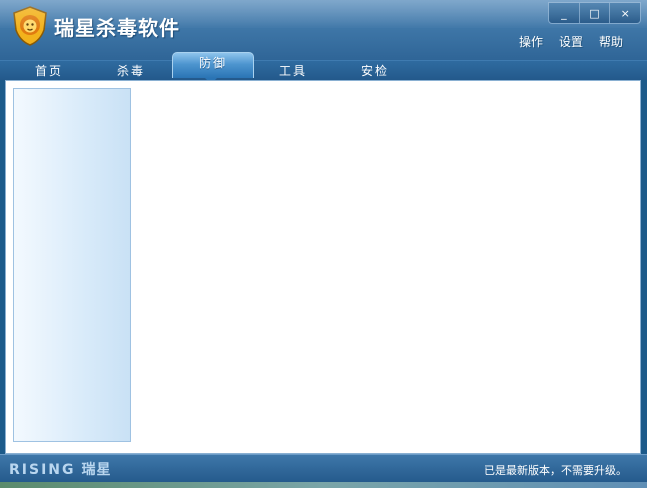  Describe the element at coordinates (117, 28) in the screenshot. I see `app-title: 瑞星杀毒软件` at that location.